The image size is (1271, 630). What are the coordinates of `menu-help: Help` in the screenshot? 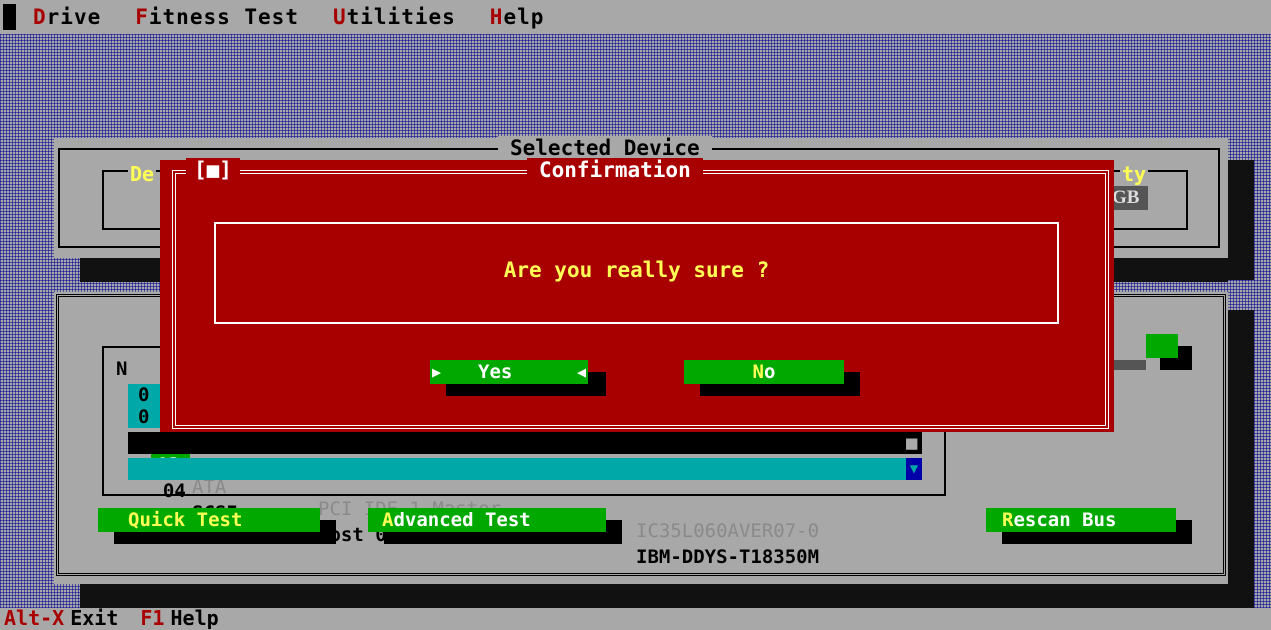 It's located at (517, 17).